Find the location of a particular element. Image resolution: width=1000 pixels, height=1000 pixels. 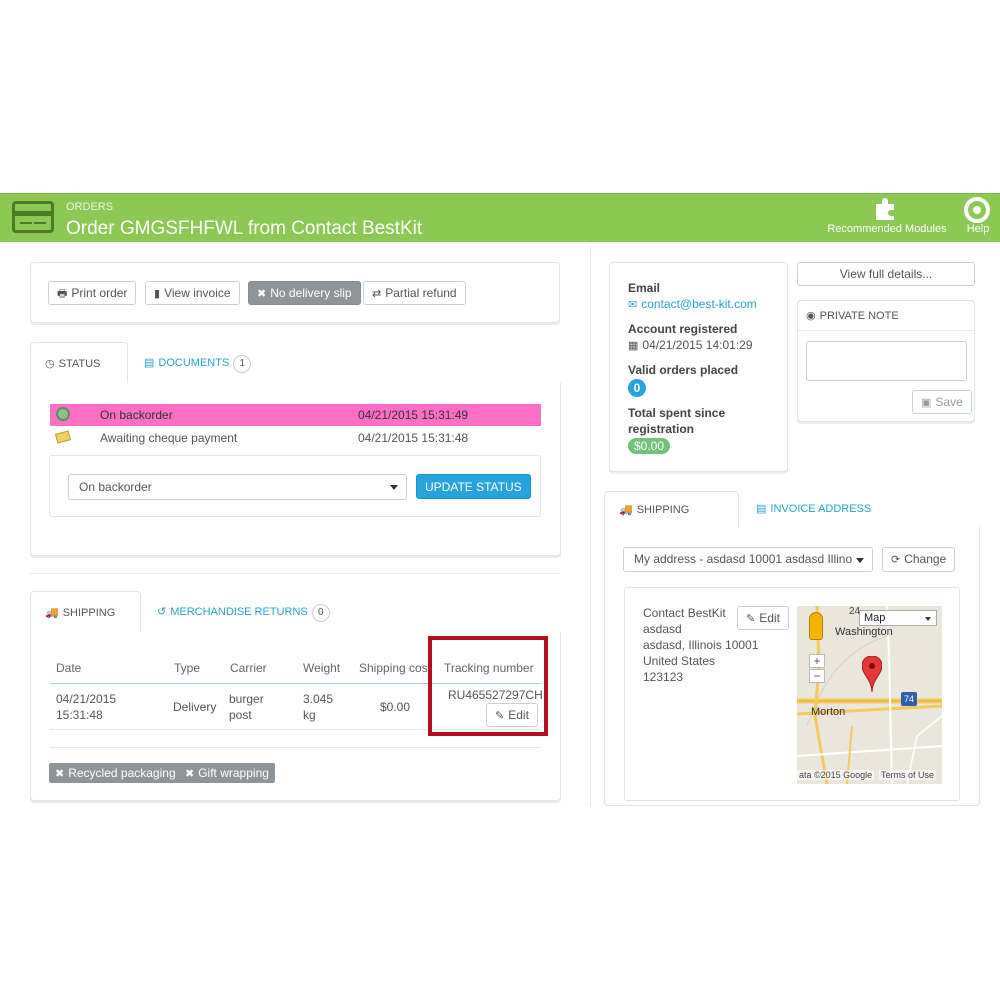

update-status-form: On backorder UPDATE STATUS is located at coordinates (295, 486).